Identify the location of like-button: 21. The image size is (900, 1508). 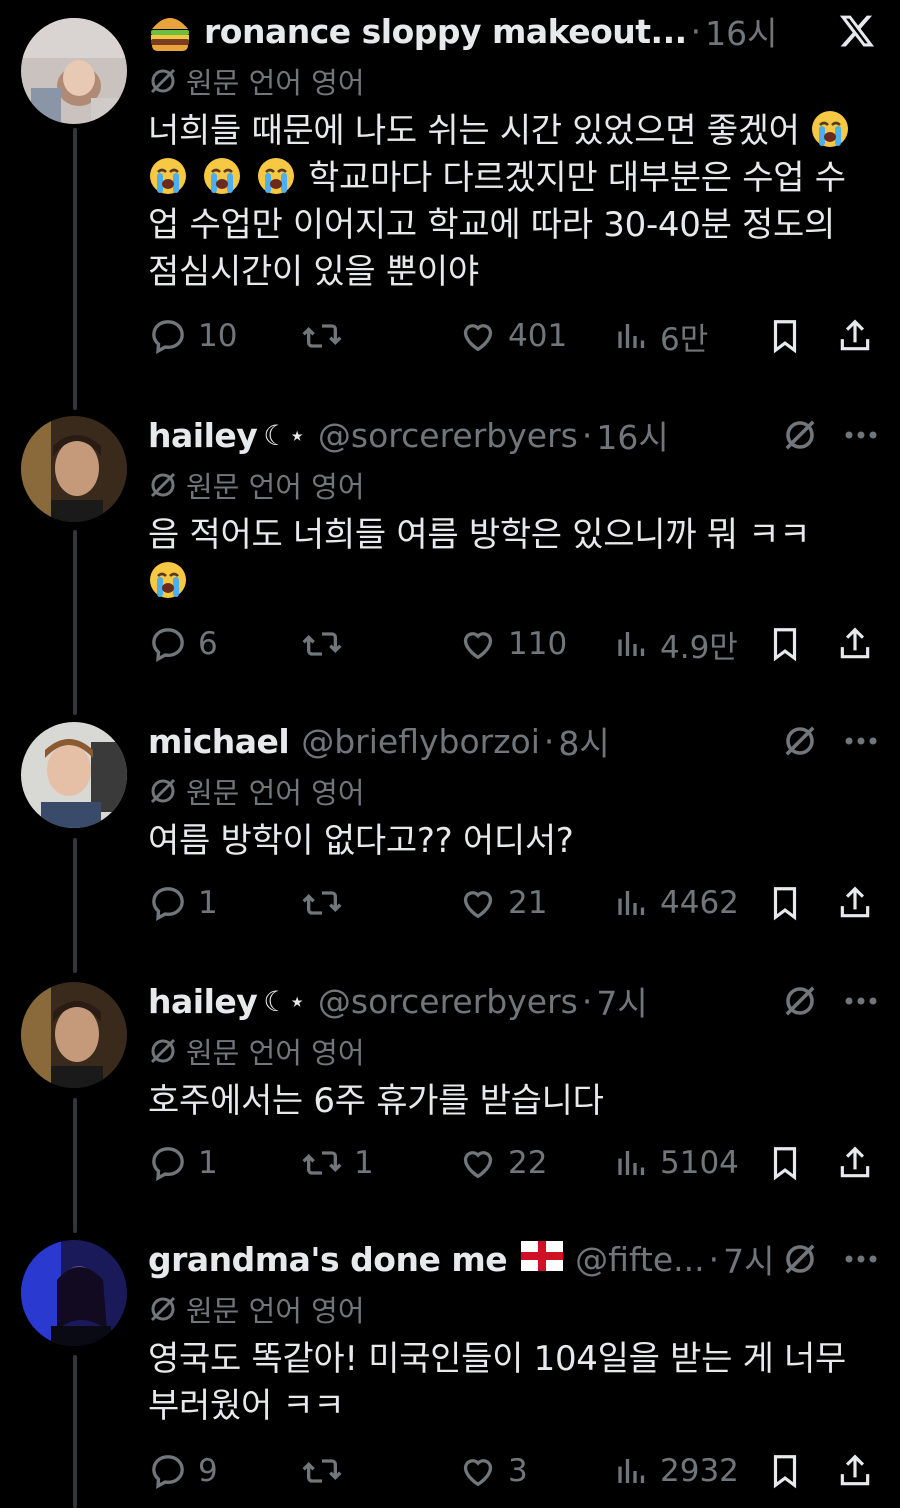
(502, 903).